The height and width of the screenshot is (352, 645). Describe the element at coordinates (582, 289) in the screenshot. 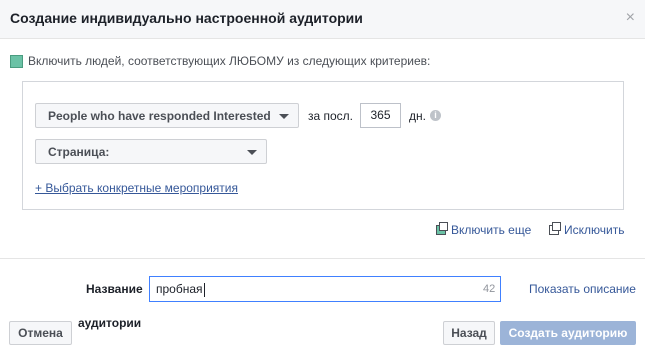

I see `show-description-link: Показать описание` at that location.